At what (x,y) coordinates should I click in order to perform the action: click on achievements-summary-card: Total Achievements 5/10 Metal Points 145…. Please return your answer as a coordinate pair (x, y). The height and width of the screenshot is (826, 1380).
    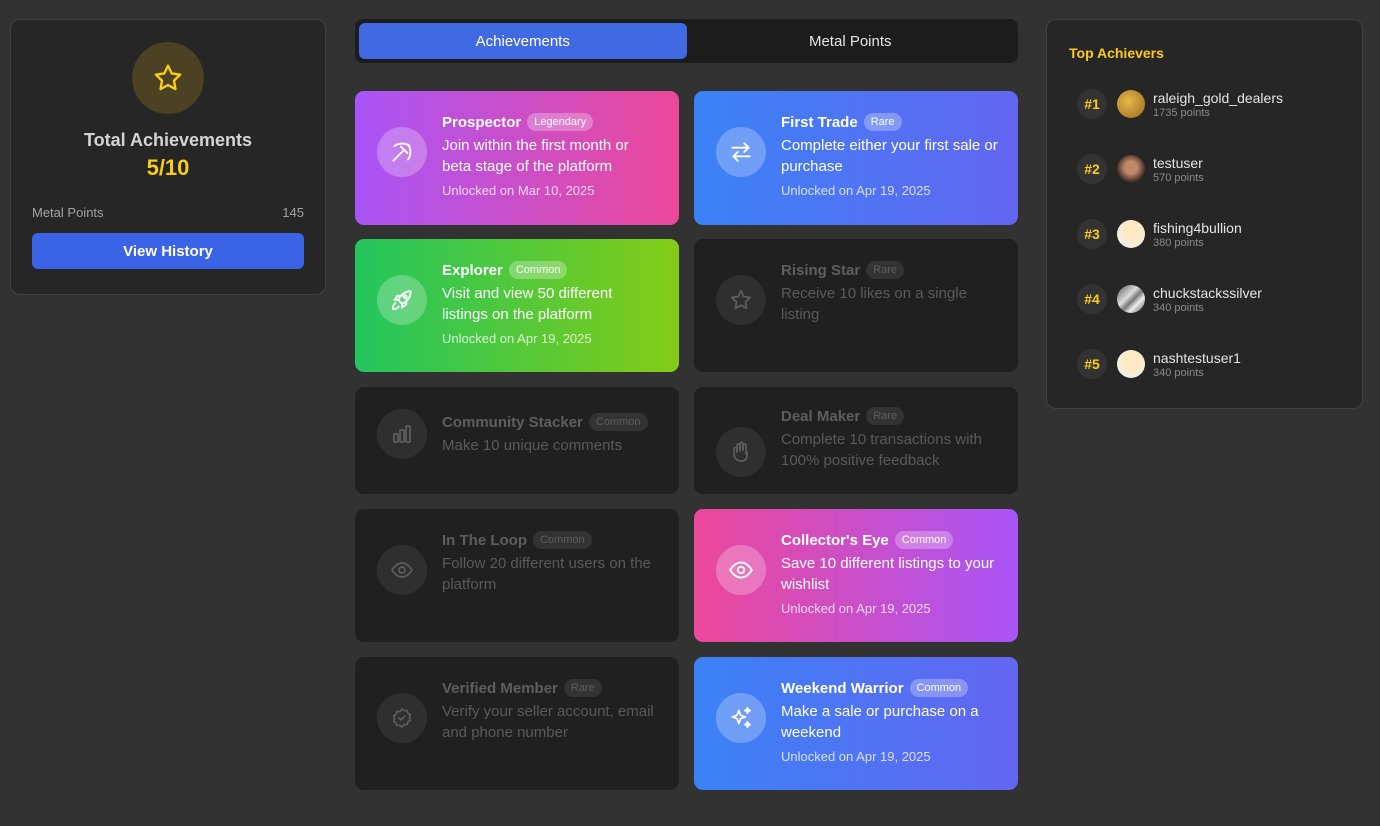
    Looking at the image, I should click on (168, 157).